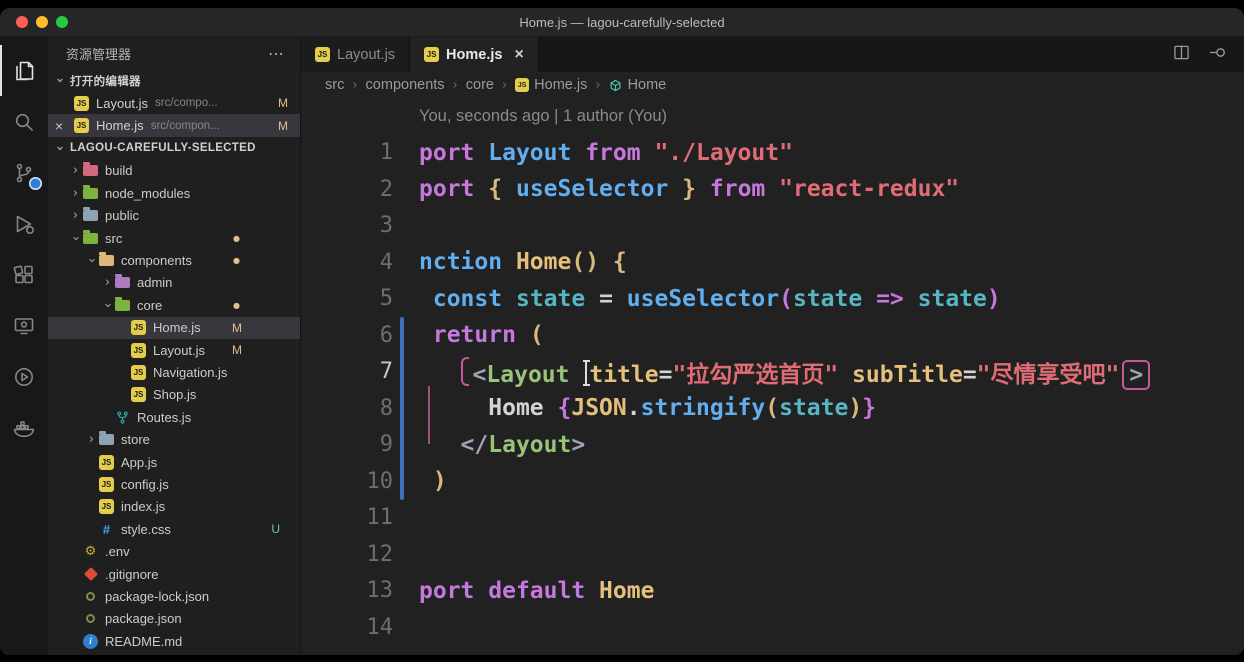 The height and width of the screenshot is (662, 1244). Describe the element at coordinates (24, 376) in the screenshot. I see `live-share-icon` at that location.